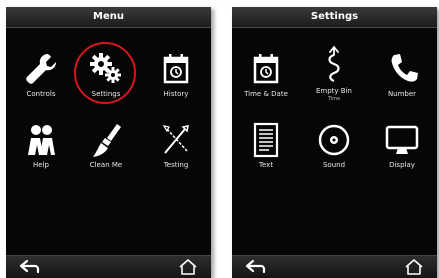 The image size is (439, 278). Describe the element at coordinates (108, 266) in the screenshot. I see `menu-bottom-bar` at that location.